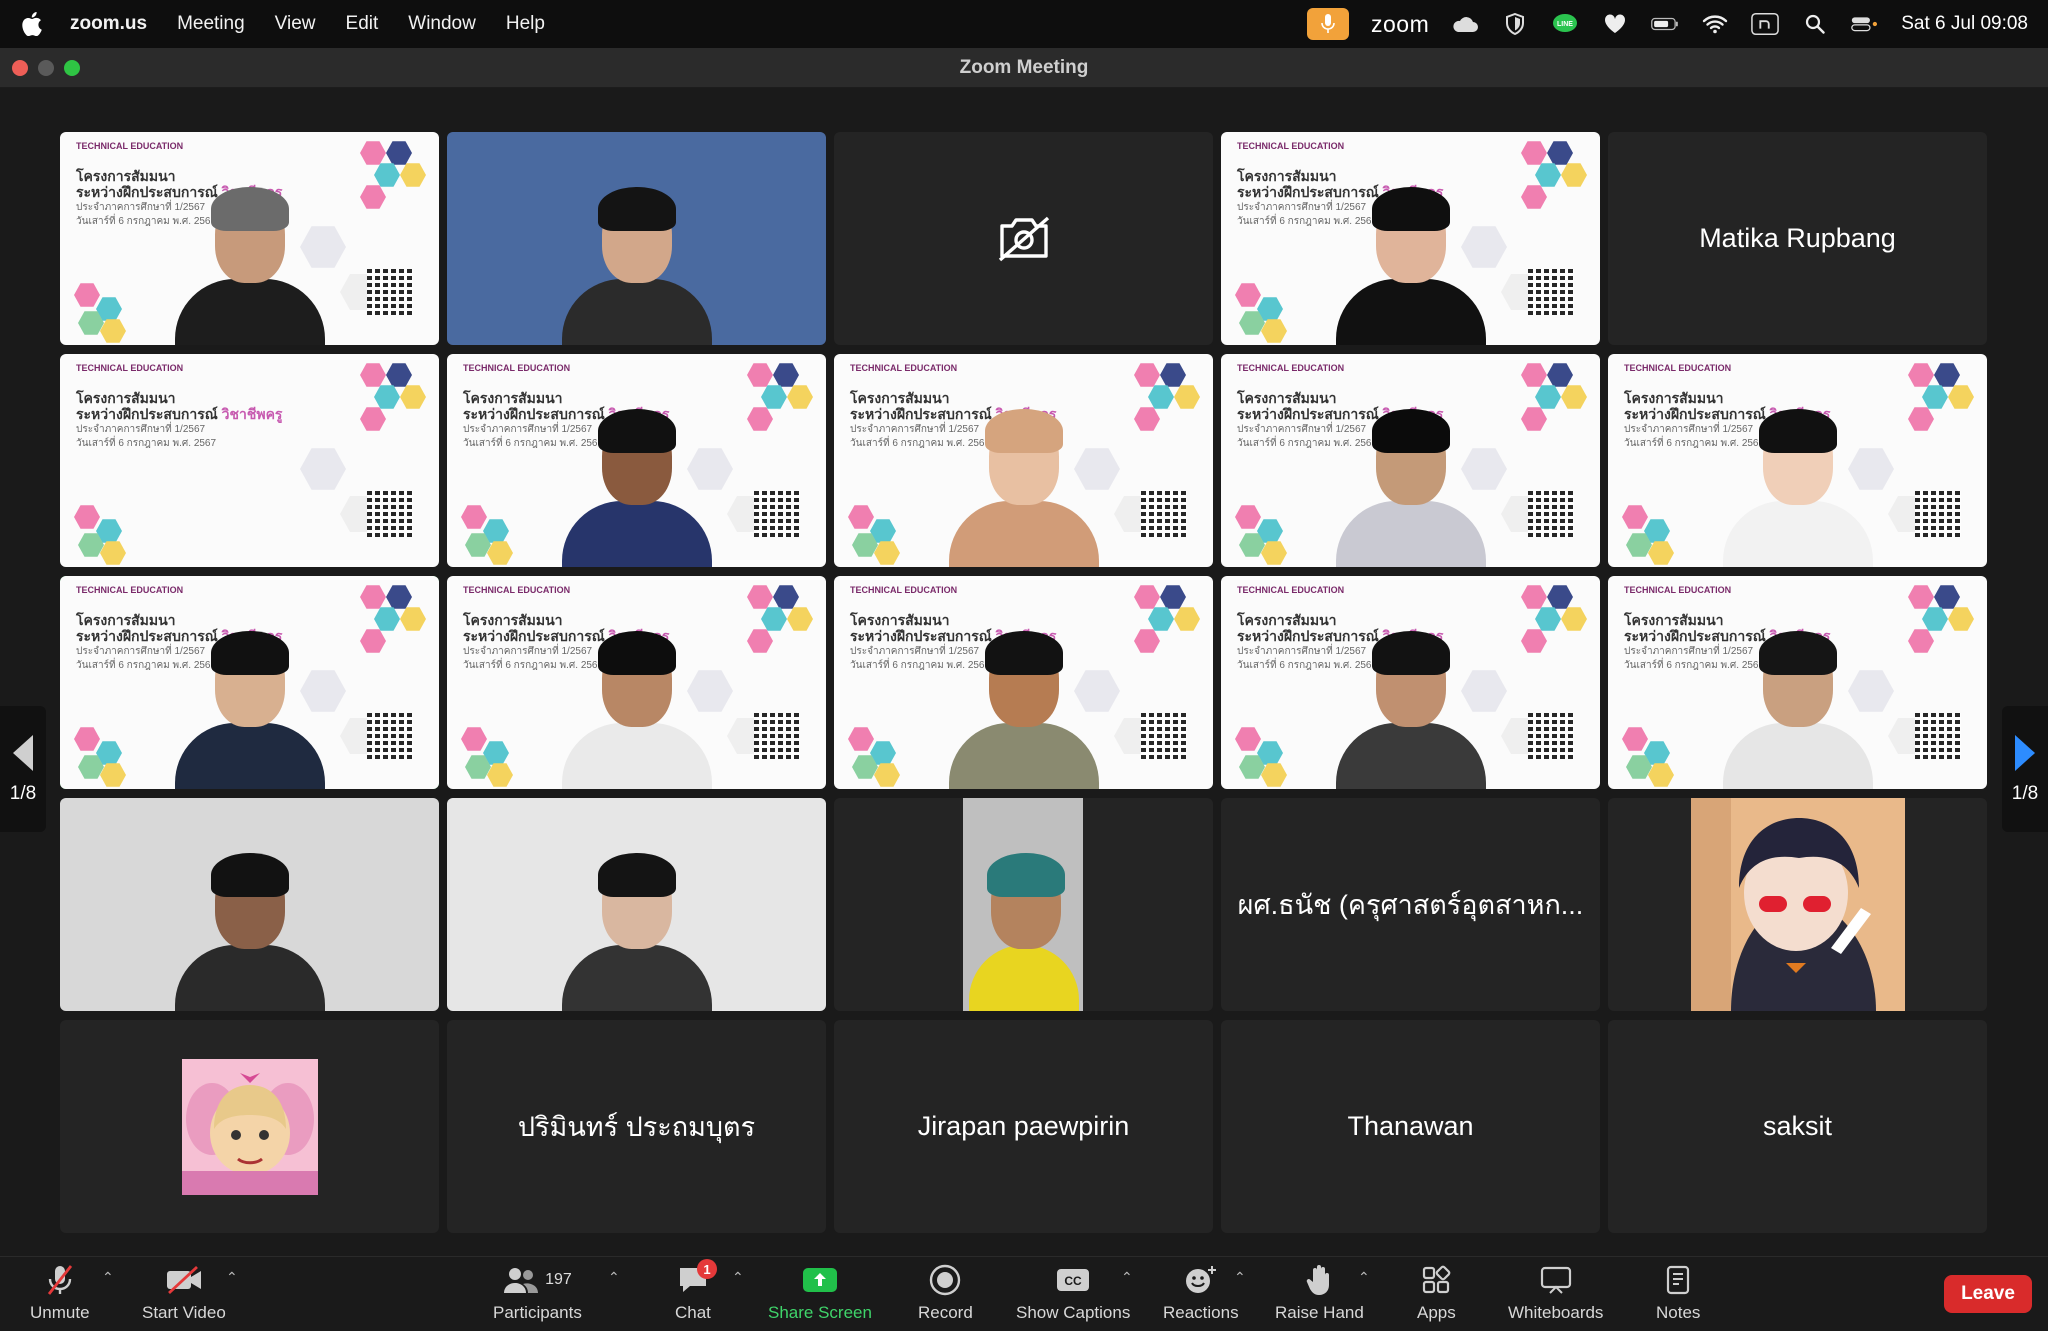 The width and height of the screenshot is (2048, 1331). What do you see at coordinates (23, 769) in the screenshot?
I see `previous-page-button: 1/8` at bounding box center [23, 769].